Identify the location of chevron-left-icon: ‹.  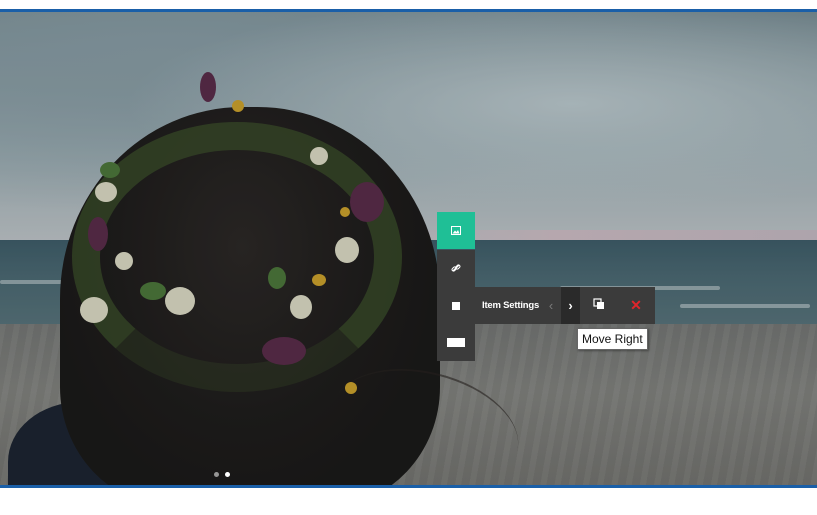
(551, 305).